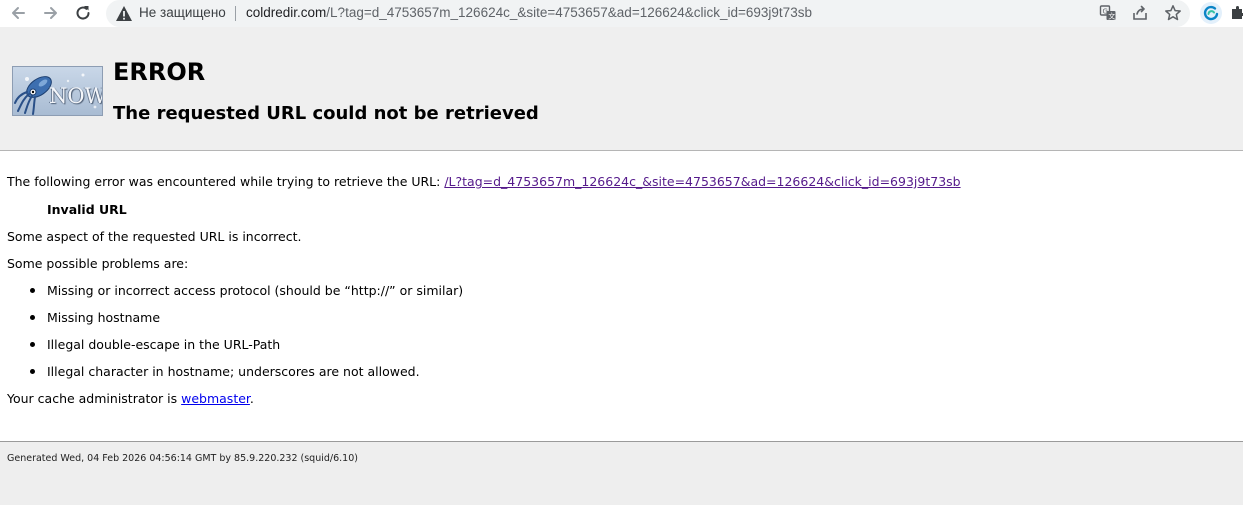  I want to click on problem-item: Illegal double-escape in the URL-Path, so click(164, 344).